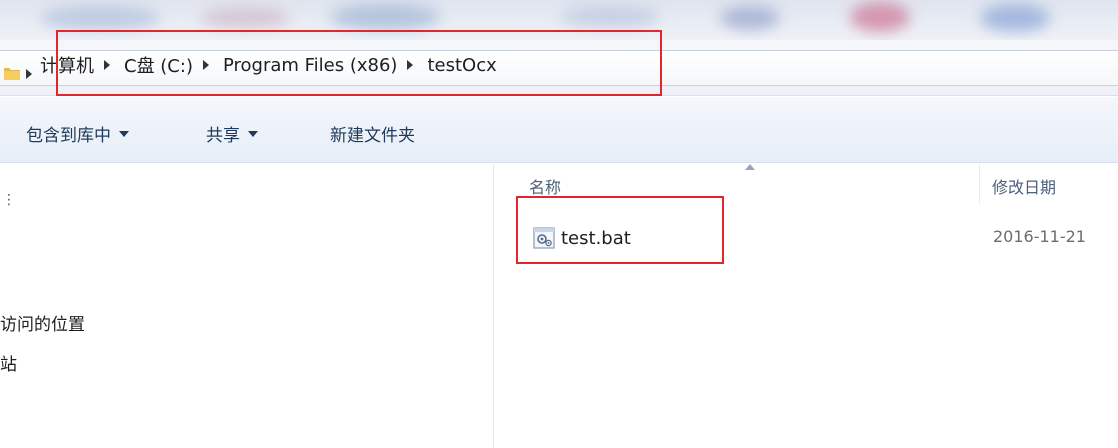 The height and width of the screenshot is (448, 1118). What do you see at coordinates (544, 238) in the screenshot?
I see `batch-file-icon` at bounding box center [544, 238].